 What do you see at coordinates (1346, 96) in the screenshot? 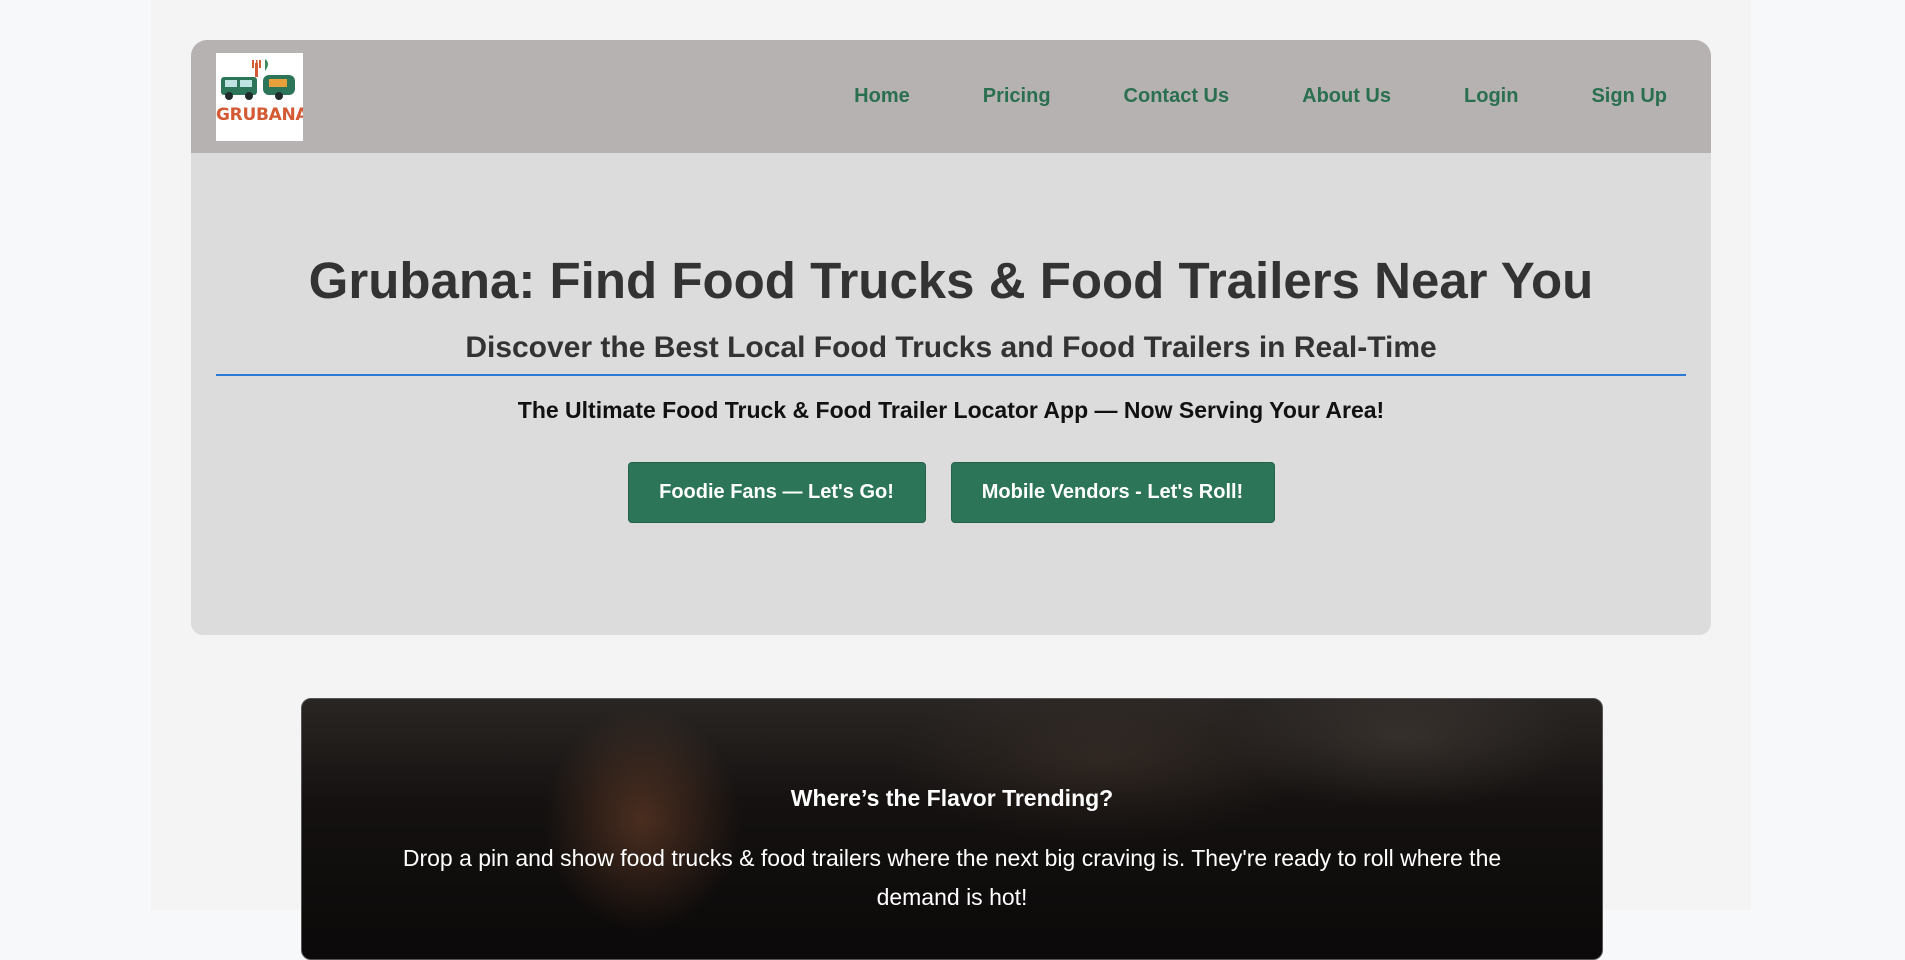
I see `nav-about-us: About Us` at bounding box center [1346, 96].